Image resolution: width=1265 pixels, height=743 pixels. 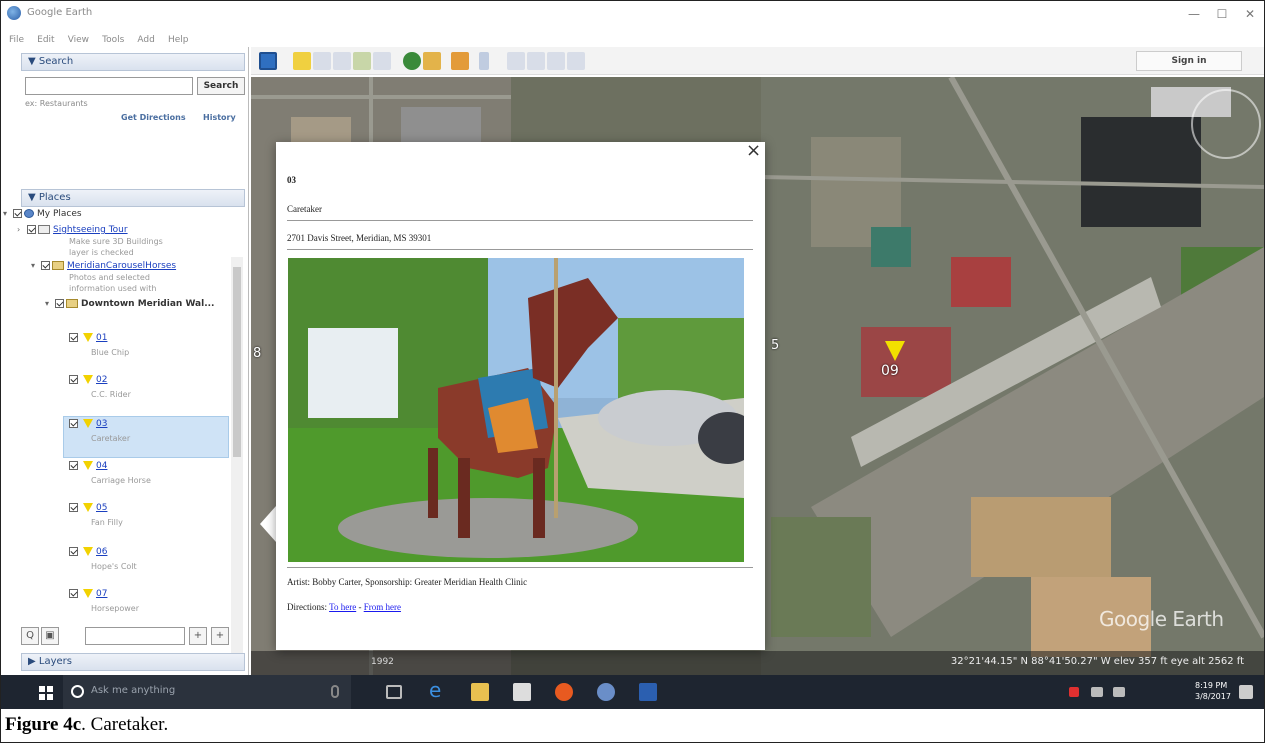 What do you see at coordinates (1074, 692) in the screenshot?
I see `notification-tray-icon` at bounding box center [1074, 692].